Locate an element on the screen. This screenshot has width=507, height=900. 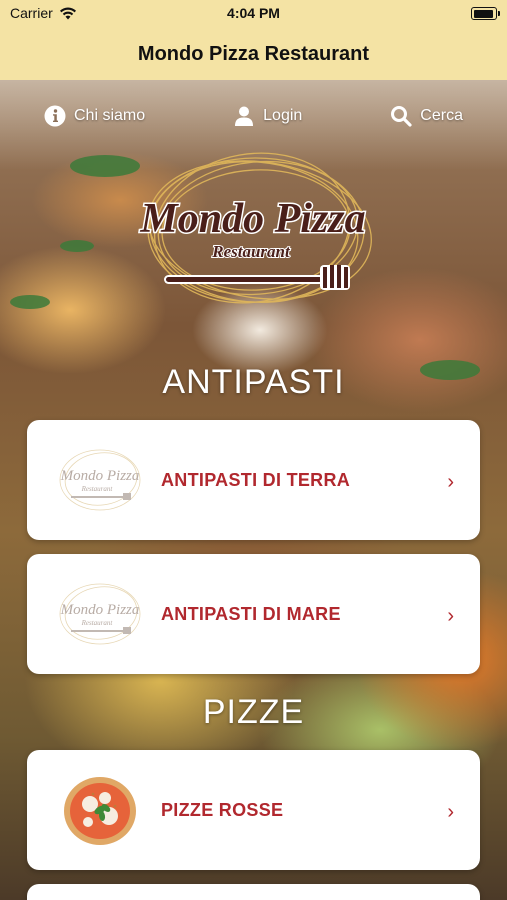
menu-item-pizze-rosse: PIZZE ROSSE › is located at coordinates (253, 810).